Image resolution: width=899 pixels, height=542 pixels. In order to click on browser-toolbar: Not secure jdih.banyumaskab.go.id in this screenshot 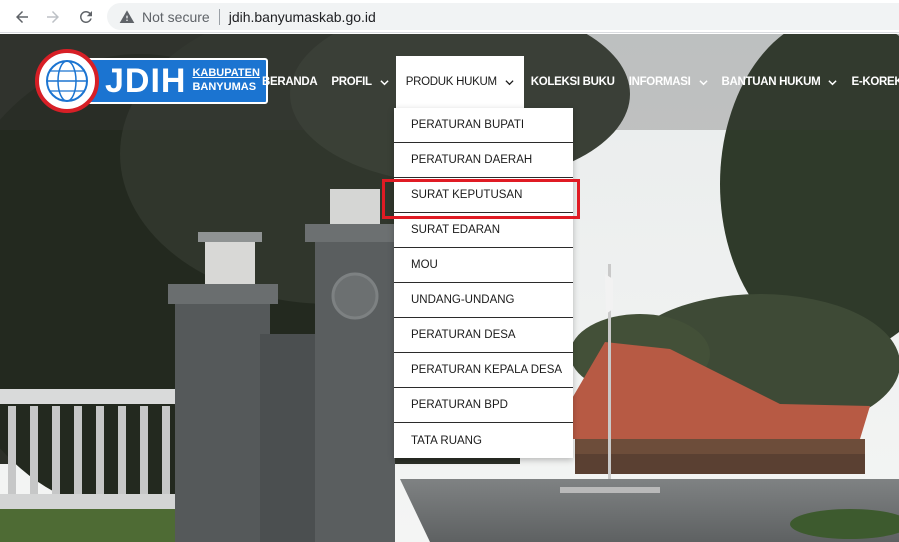, I will do `click(449, 16)`.